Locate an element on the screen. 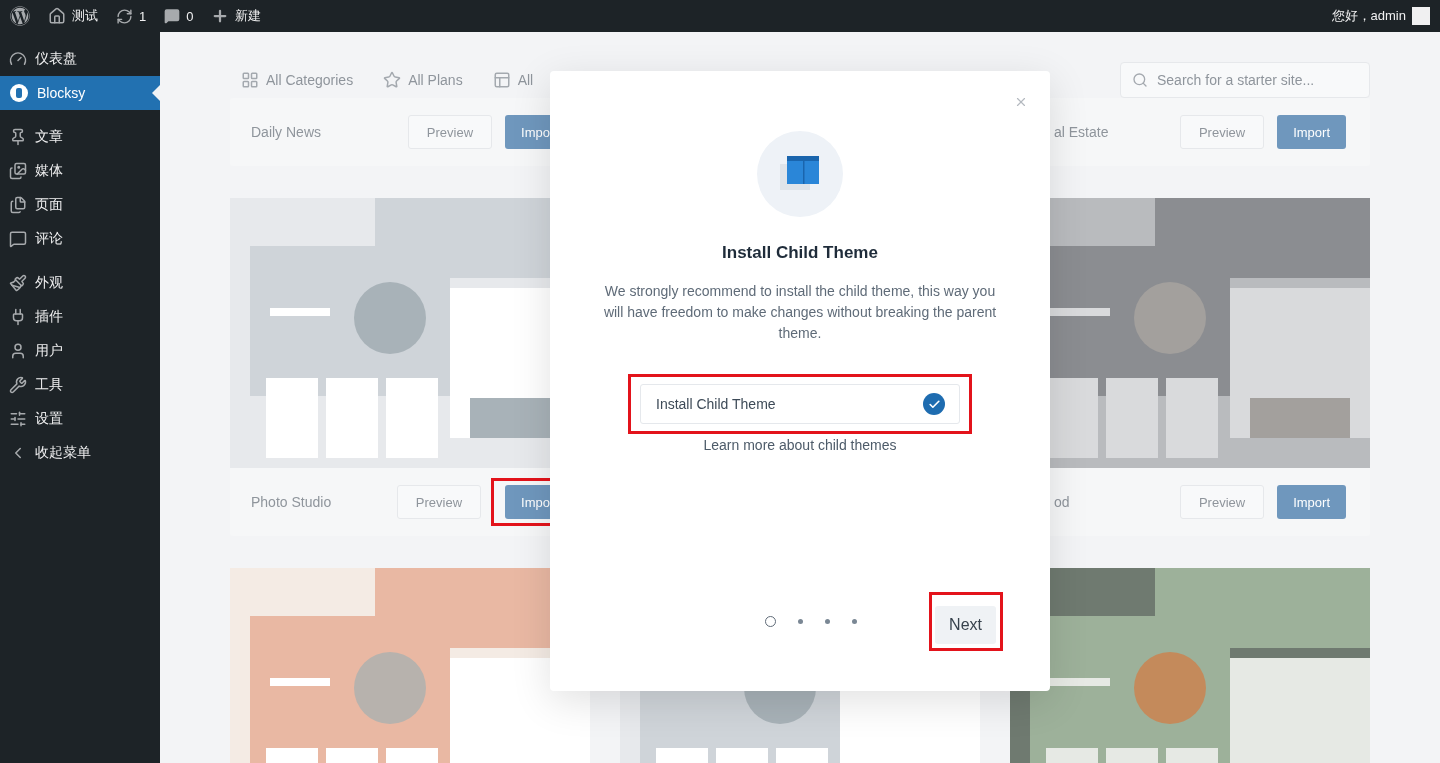 This screenshot has height=763, width=1440. menu-item: 外观 is located at coordinates (80, 283).